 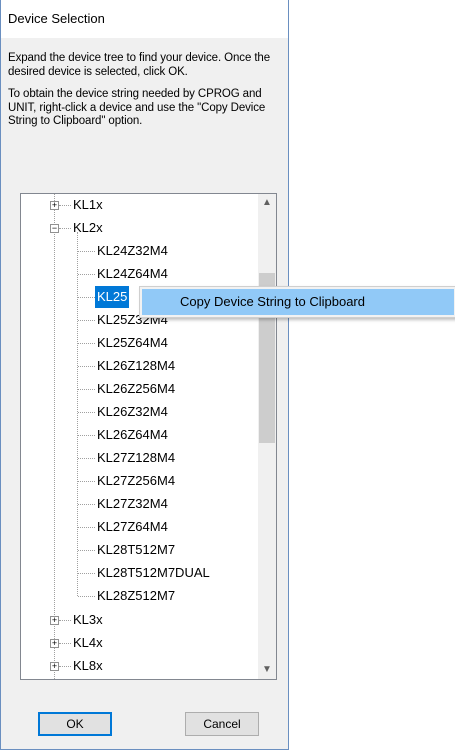 I want to click on tree-node-device: KL28Z512M7, so click(x=136, y=596).